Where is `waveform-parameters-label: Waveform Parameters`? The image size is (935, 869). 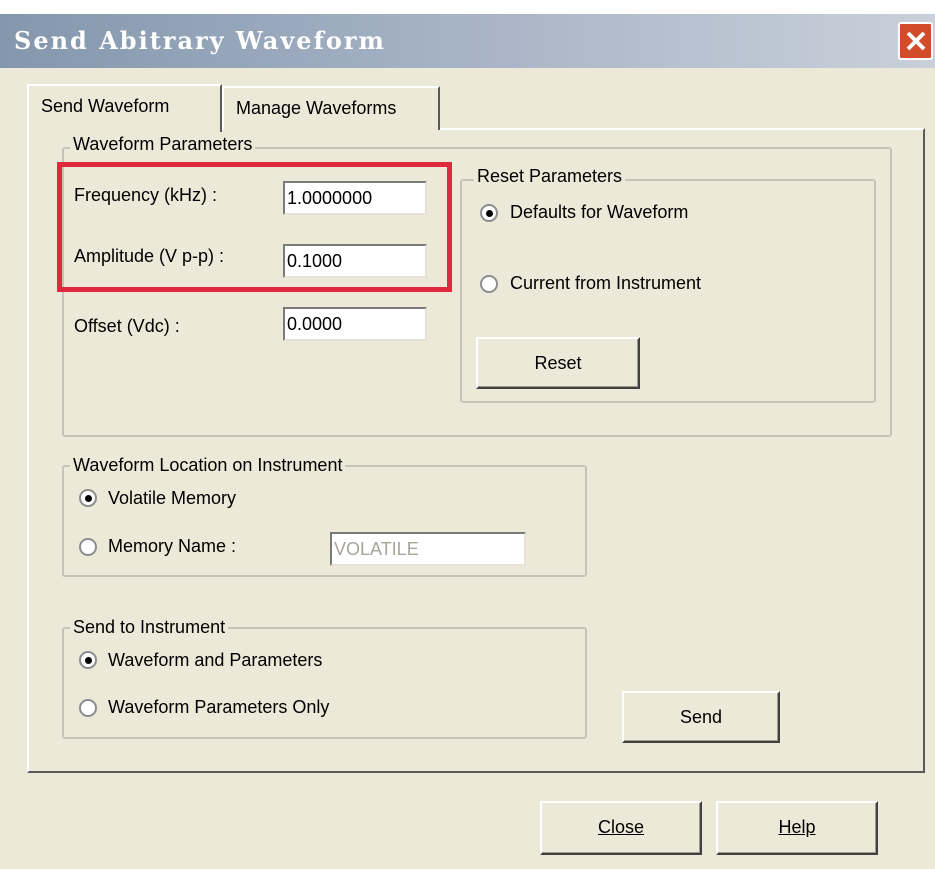
waveform-parameters-label: Waveform Parameters is located at coordinates (163, 144).